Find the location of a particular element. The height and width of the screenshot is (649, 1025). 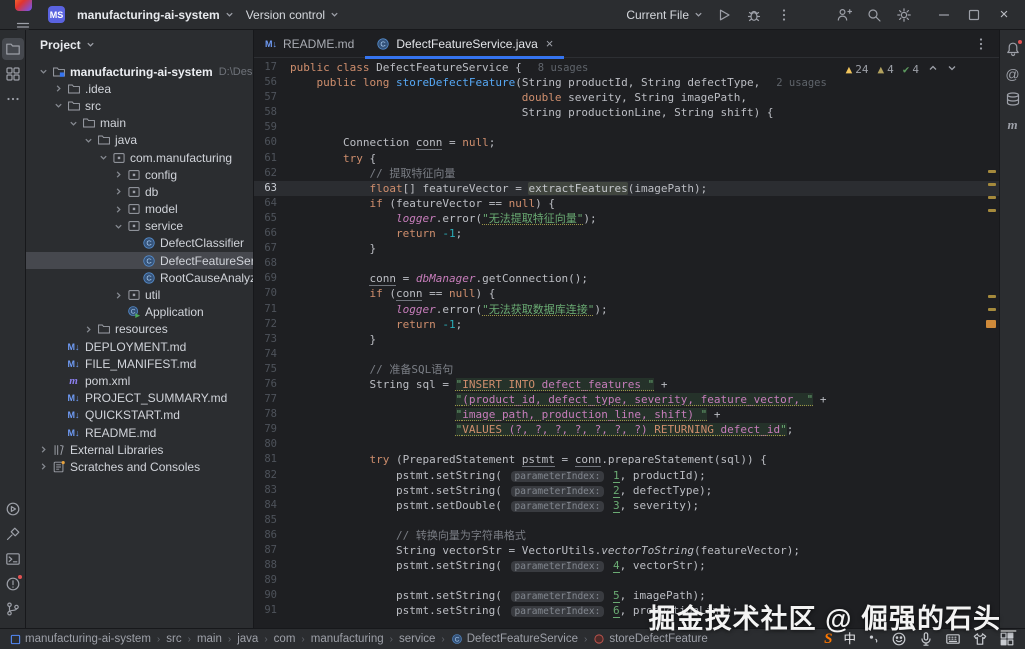

run-button is located at coordinates (13, 509).